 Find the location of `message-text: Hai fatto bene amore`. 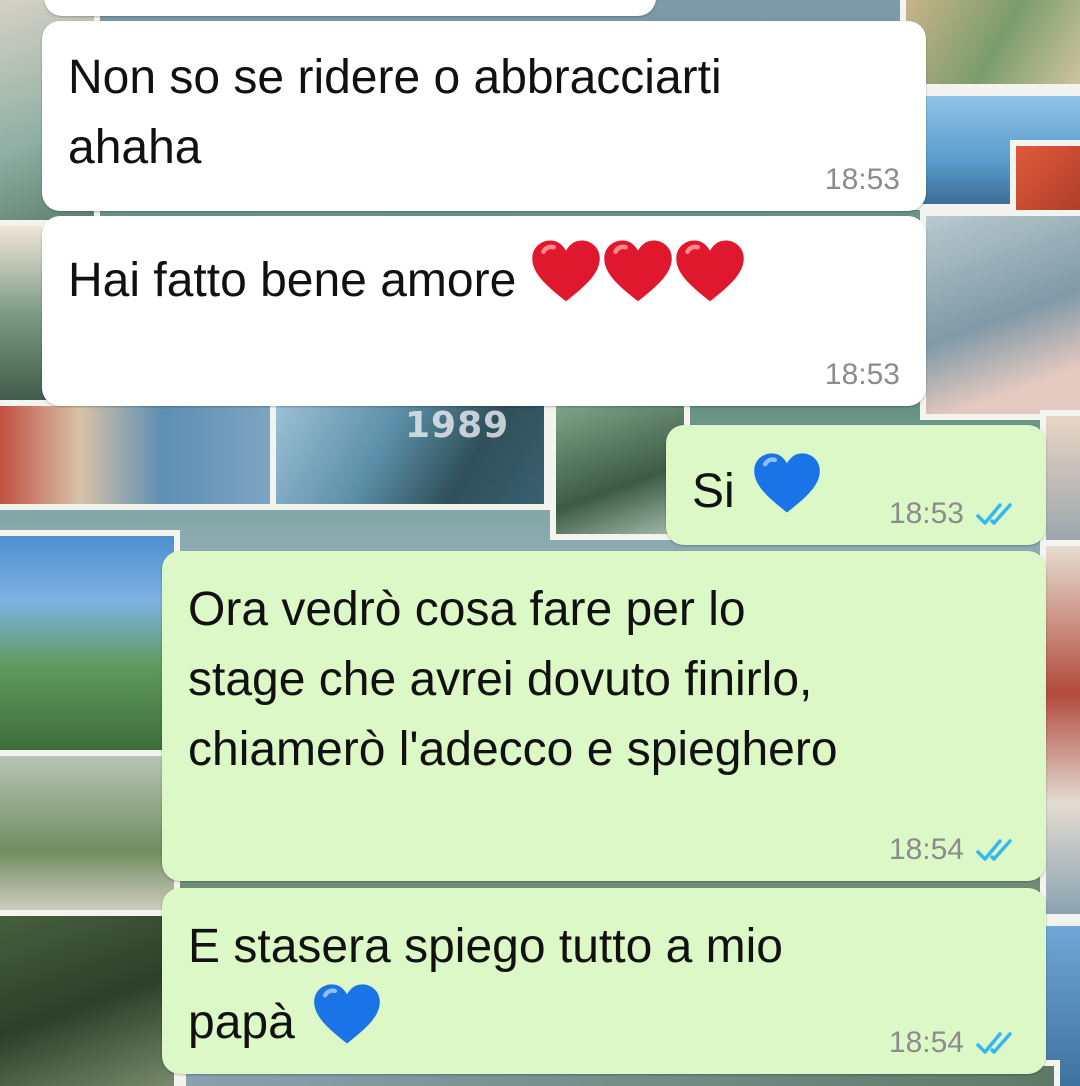

message-text: Hai fatto bene amore is located at coordinates (484, 277).